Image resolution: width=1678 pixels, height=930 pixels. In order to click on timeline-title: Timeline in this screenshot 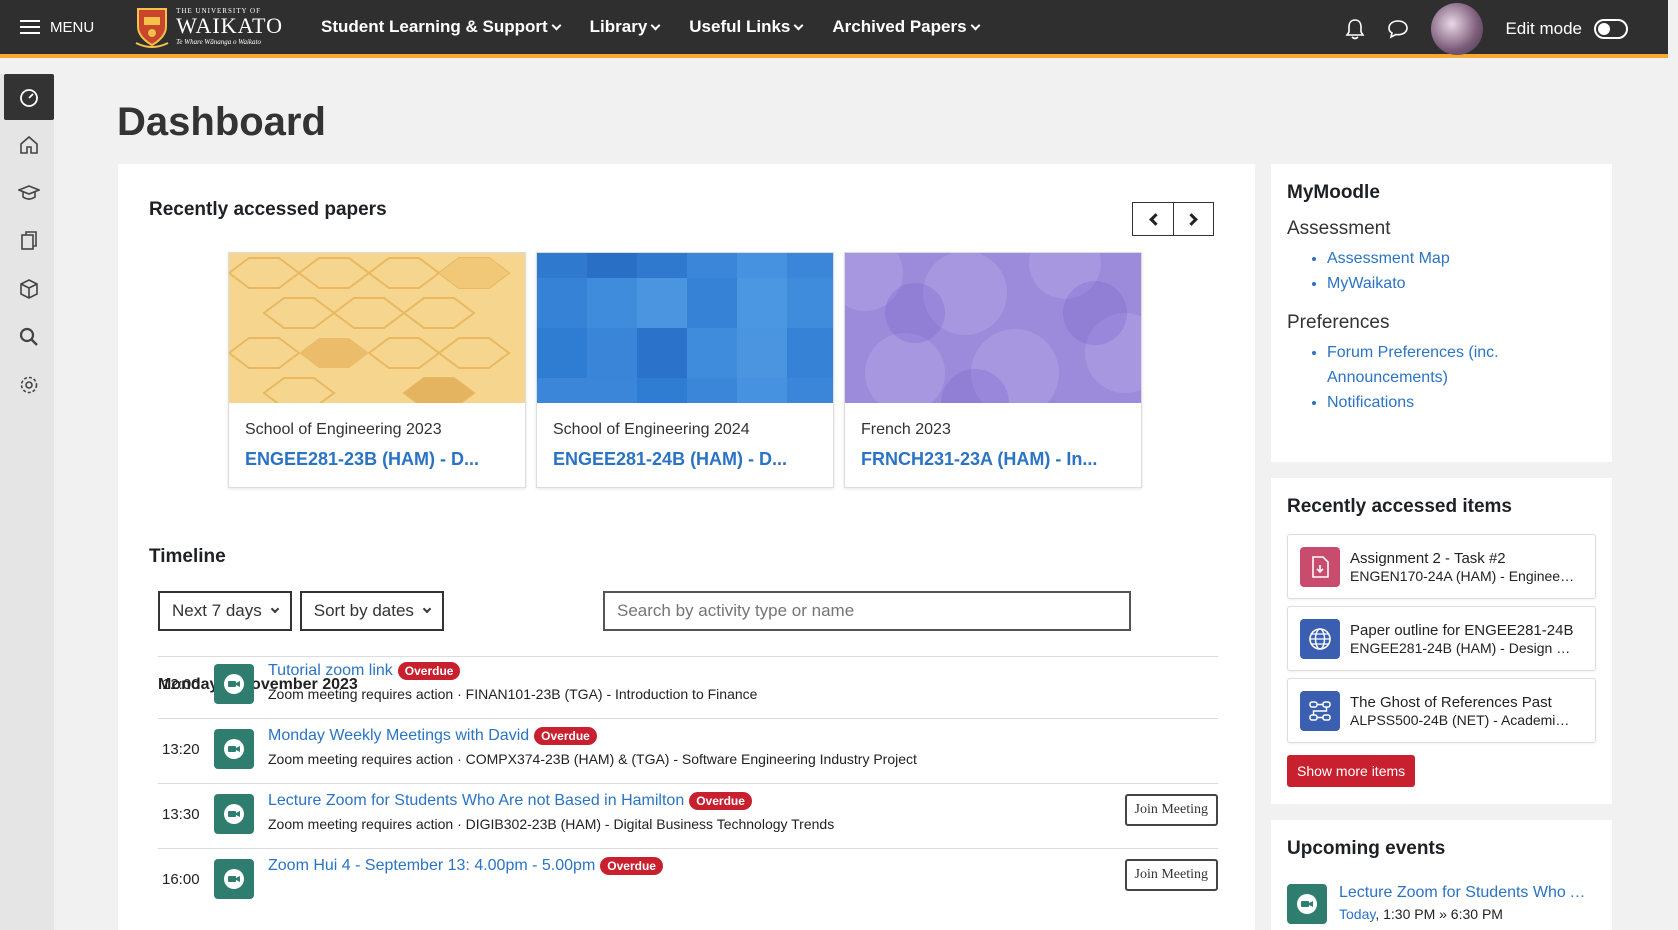, I will do `click(187, 556)`.